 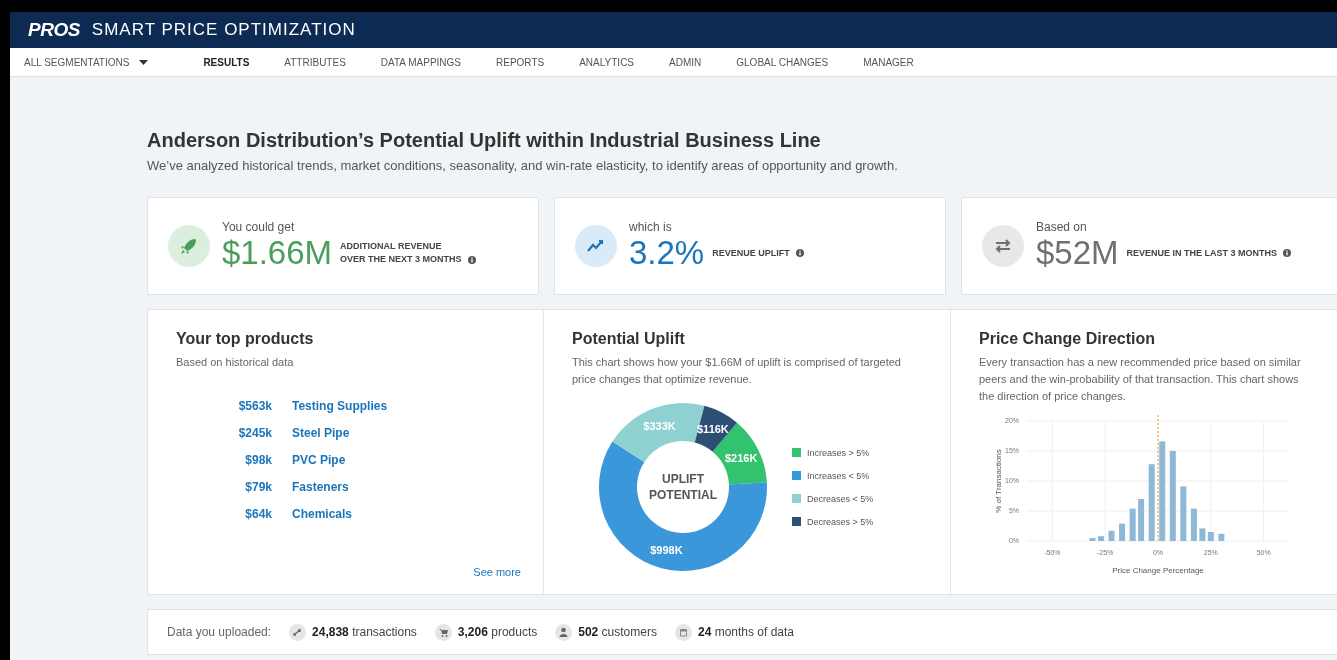 I want to click on cart-icon, so click(x=443, y=632).